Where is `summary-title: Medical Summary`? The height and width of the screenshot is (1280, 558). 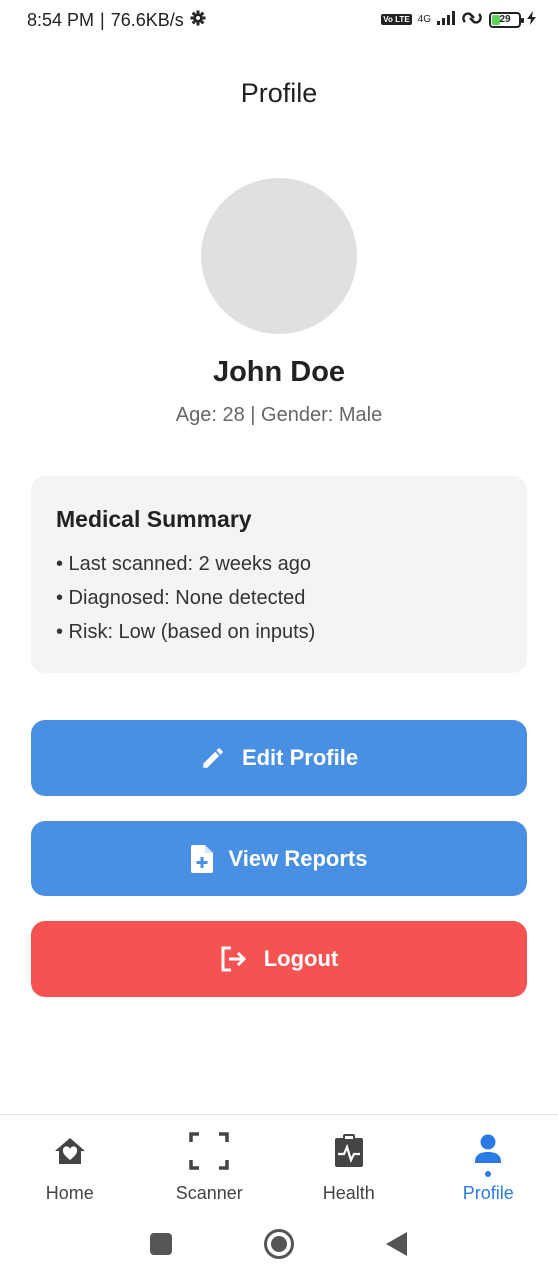 summary-title: Medical Summary is located at coordinates (154, 519).